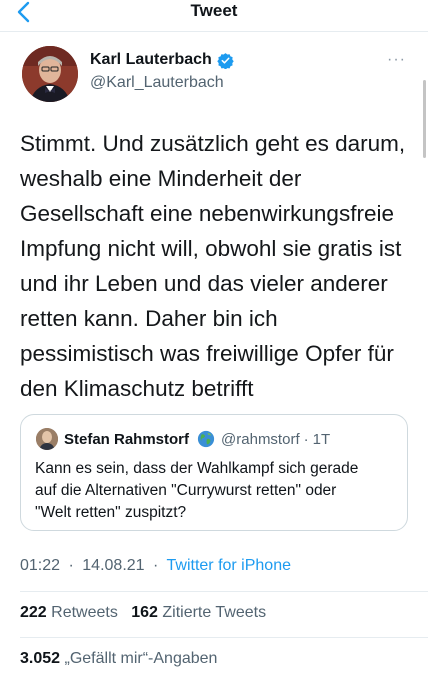 This screenshot has height=680, width=428. I want to click on author-name-row: Karl Lauterbach, so click(162, 60).